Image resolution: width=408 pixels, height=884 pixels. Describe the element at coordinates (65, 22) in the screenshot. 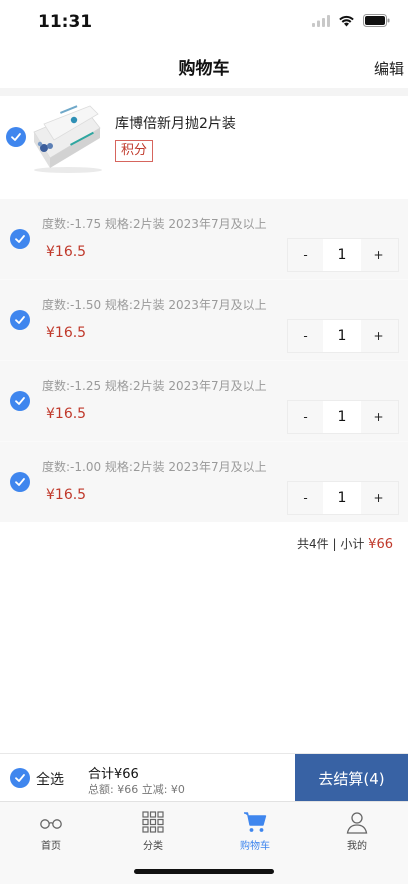

I see `status-time: 11:31` at that location.